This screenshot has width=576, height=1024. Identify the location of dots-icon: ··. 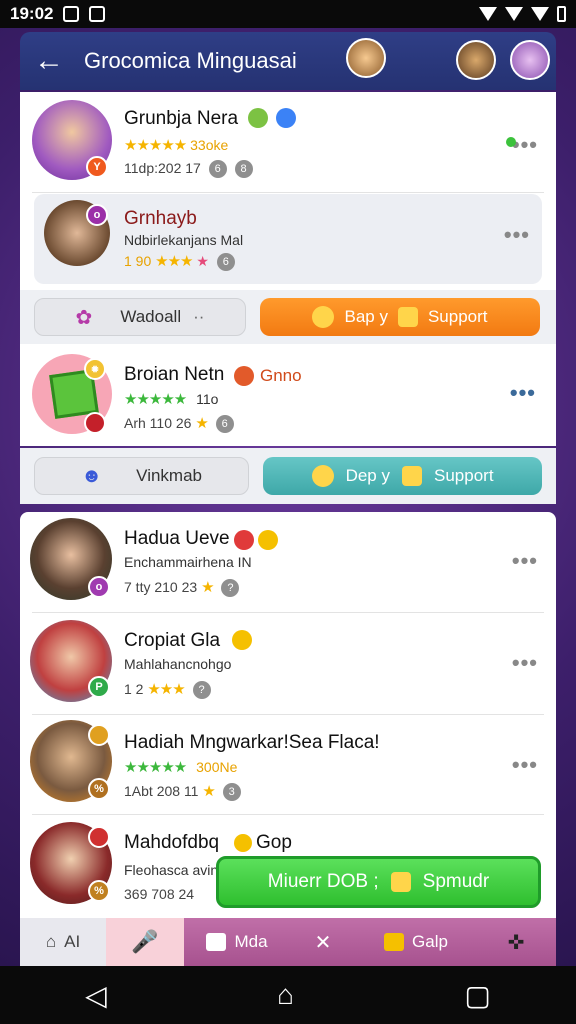
(199, 316).